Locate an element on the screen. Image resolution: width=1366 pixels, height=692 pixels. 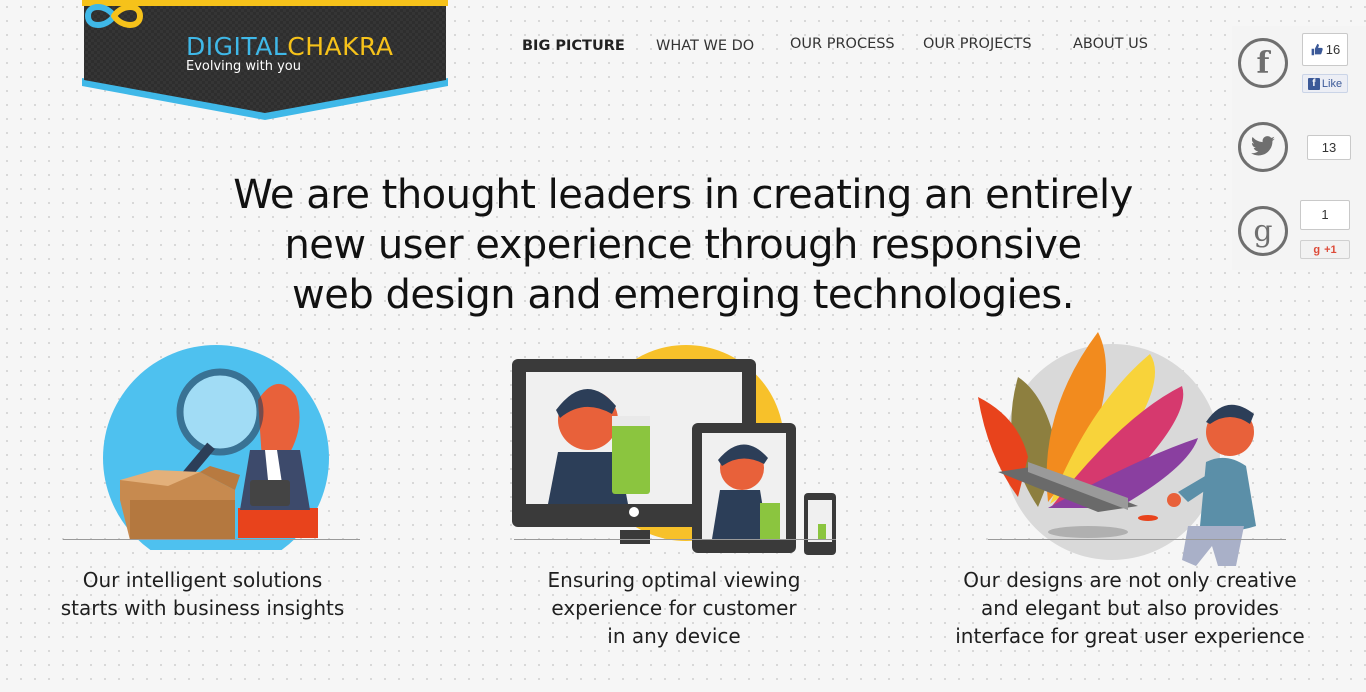
nav-item-our-process: OUR PROCESS is located at coordinates (842, 44).